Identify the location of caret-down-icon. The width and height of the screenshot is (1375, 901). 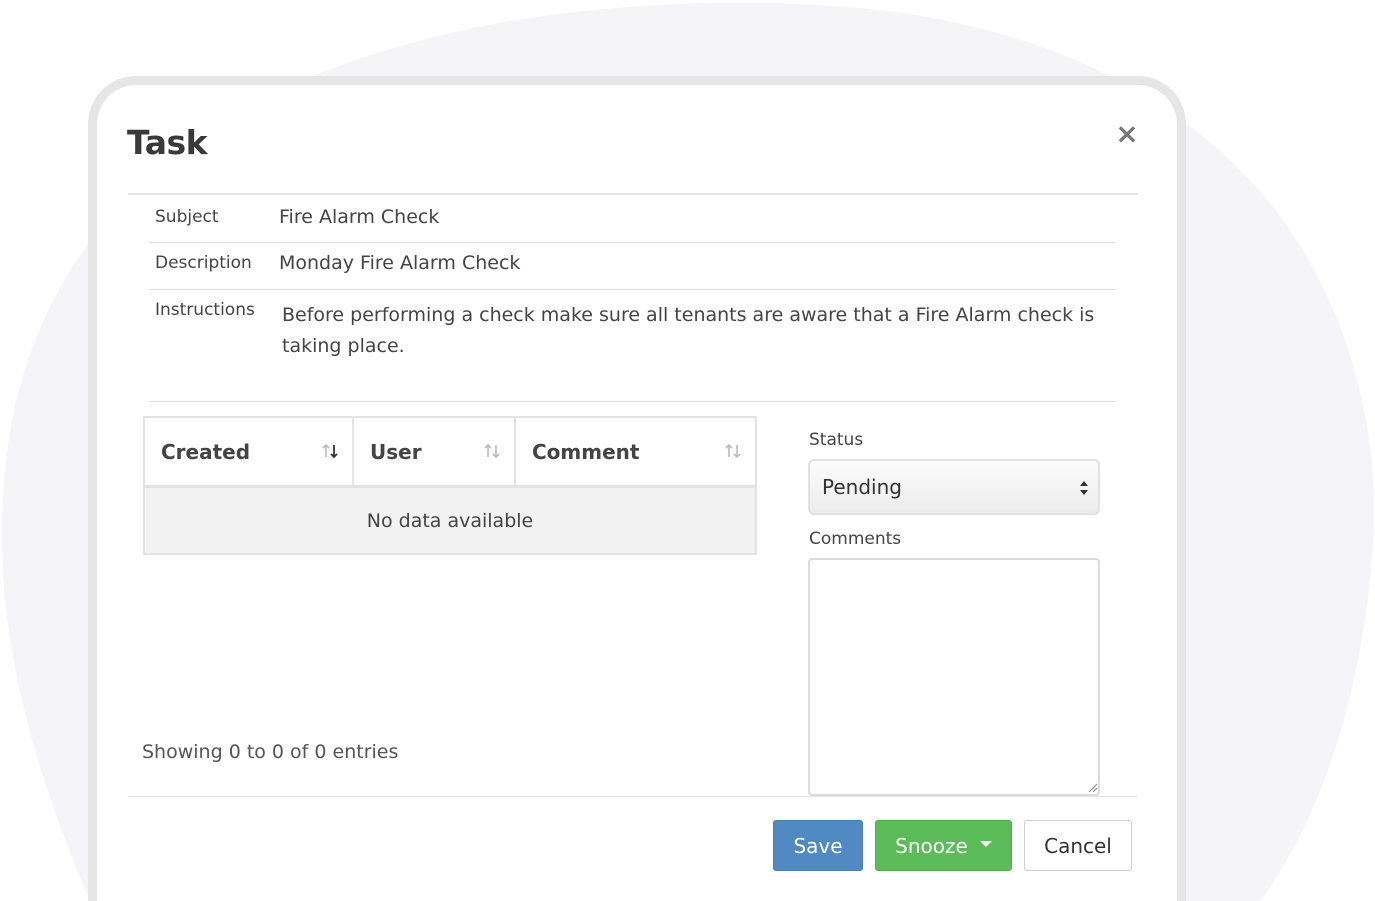
(985, 843).